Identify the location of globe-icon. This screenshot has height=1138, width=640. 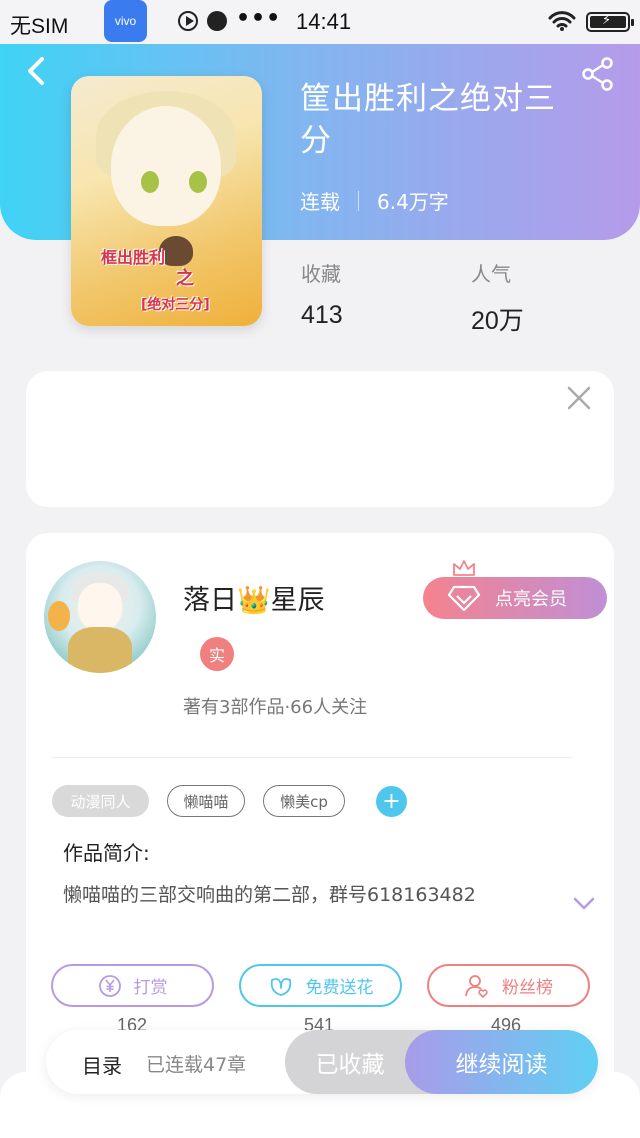
(217, 21).